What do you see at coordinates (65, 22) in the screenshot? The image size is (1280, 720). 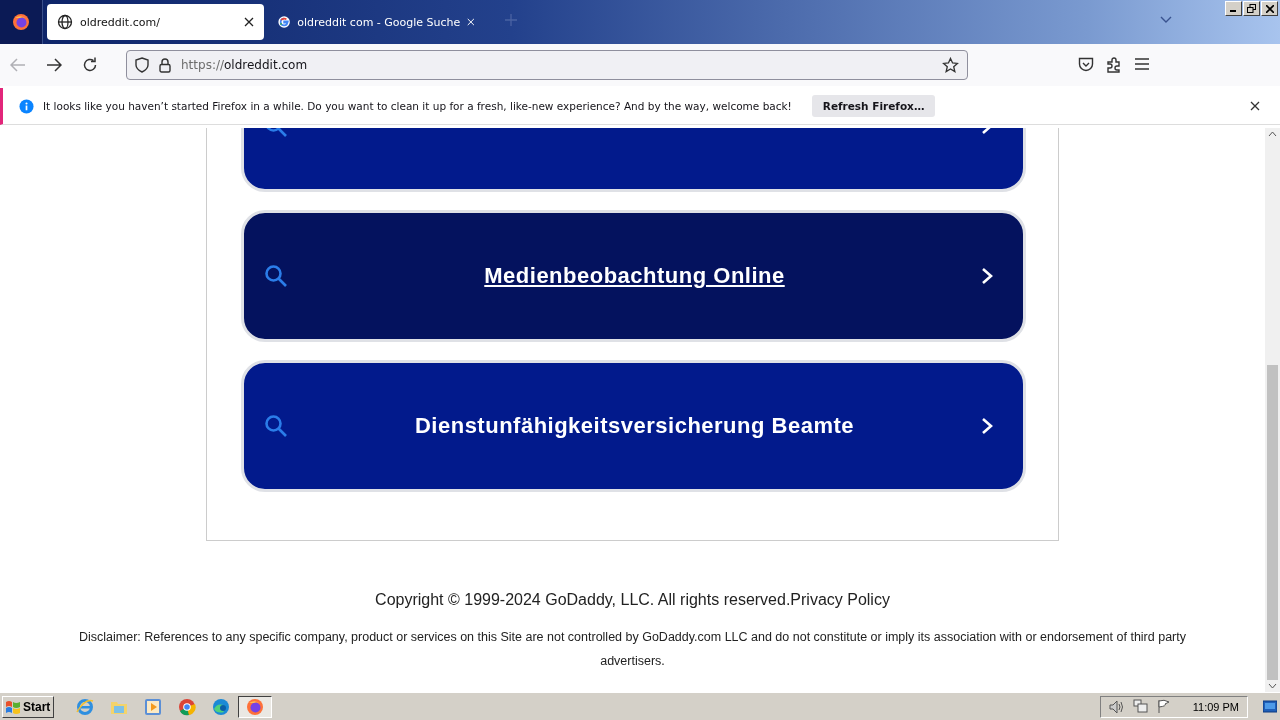 I see `globe-icon` at bounding box center [65, 22].